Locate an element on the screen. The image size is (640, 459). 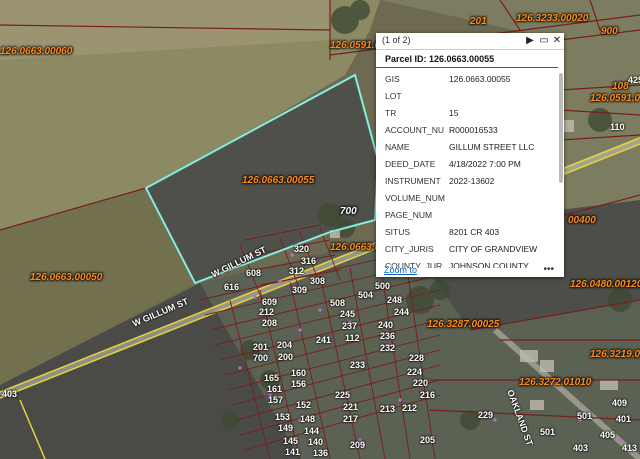
attribute-key: SITUS is located at coordinates (398, 232).